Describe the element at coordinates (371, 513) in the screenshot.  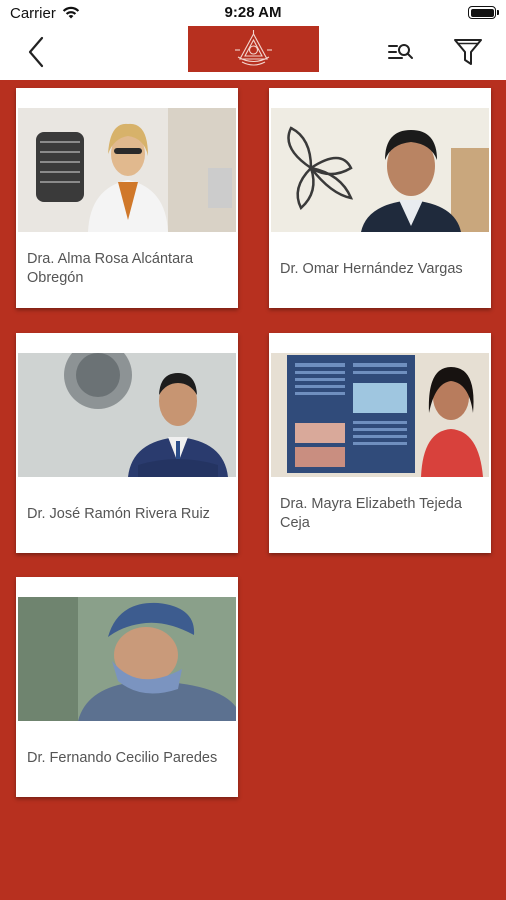
I see `doctor-name: Dra. Mayra Elizabeth Tejeda Ceja` at that location.